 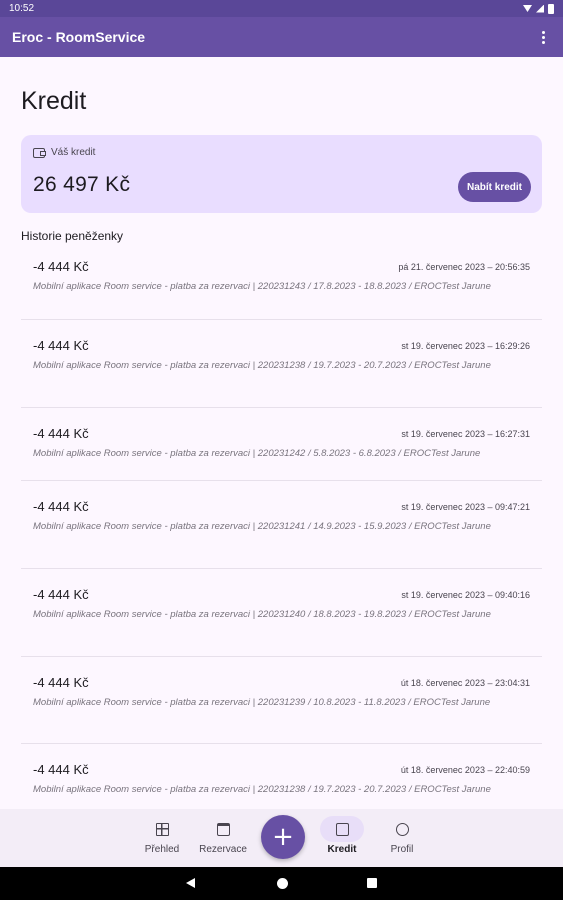 I want to click on wifi-icon, so click(x=527, y=8).